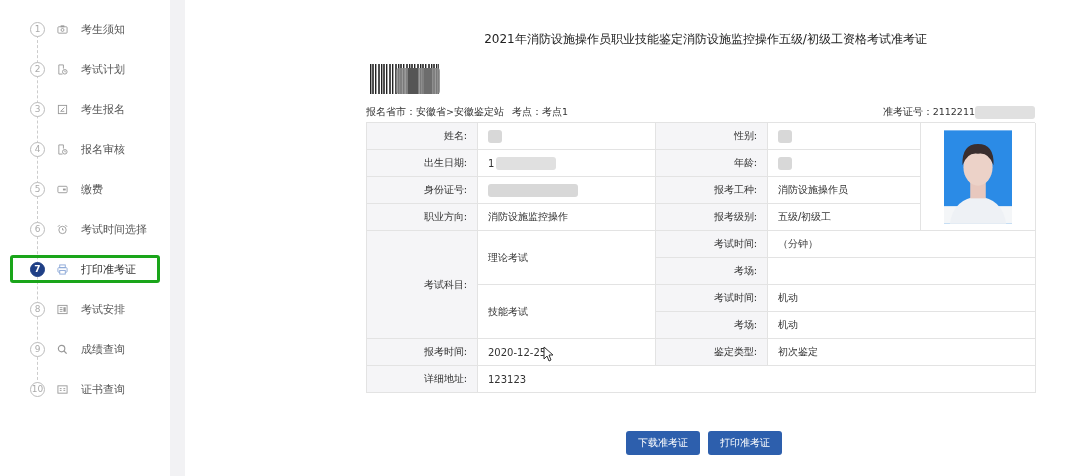 The width and height of the screenshot is (1080, 476). I want to click on field-label: 报考工种:, so click(712, 190).